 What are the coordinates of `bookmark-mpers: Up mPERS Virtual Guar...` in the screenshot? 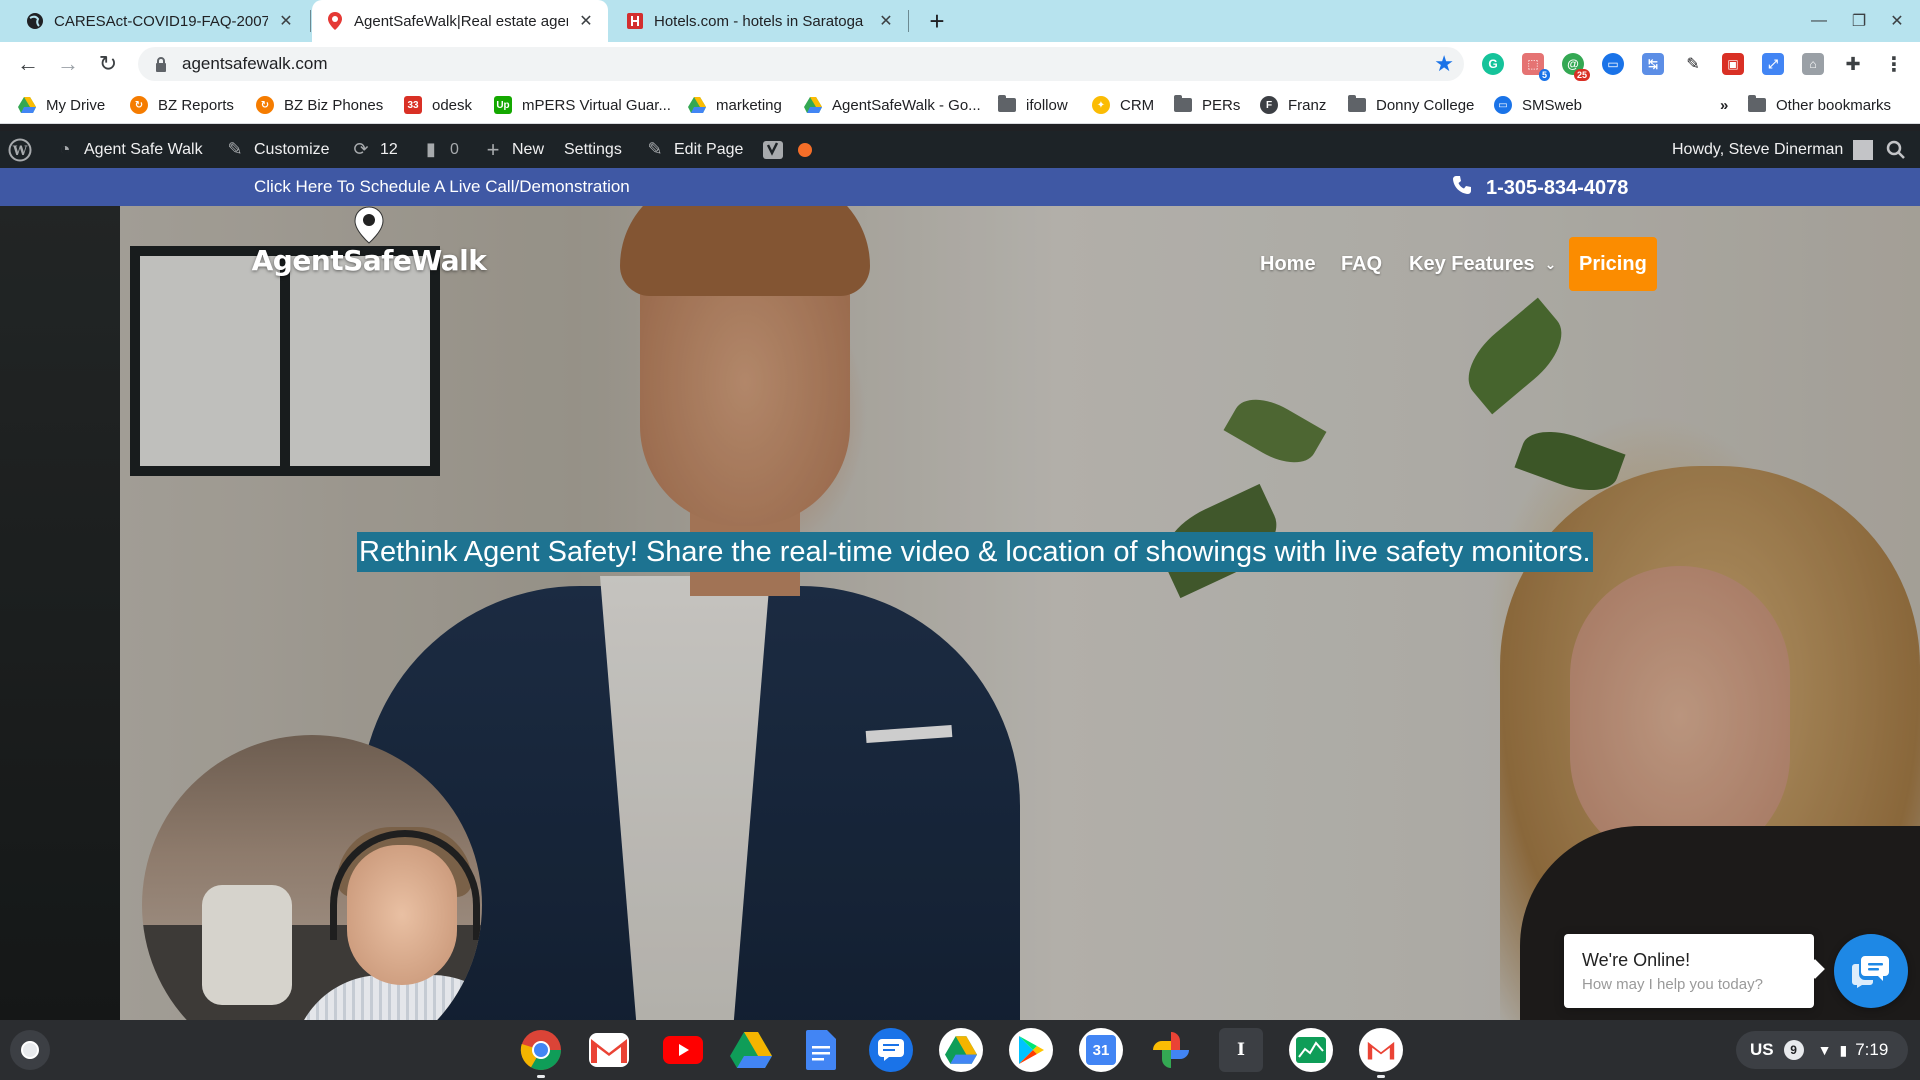 It's located at (582, 105).